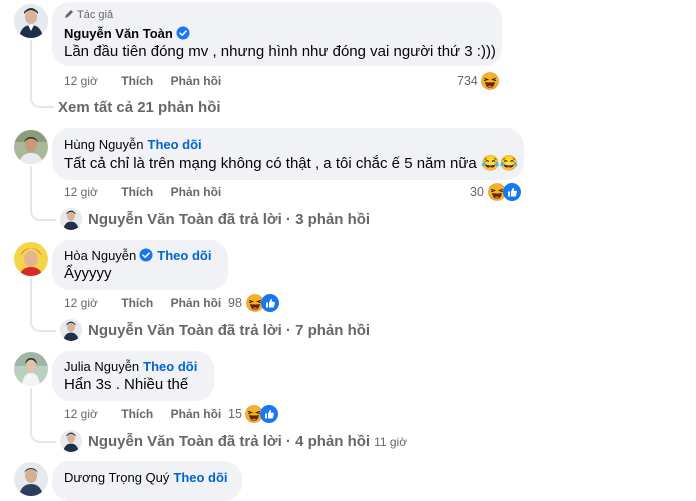  I want to click on comment-author: Julia Nguyễn Theo dõi, so click(130, 366).